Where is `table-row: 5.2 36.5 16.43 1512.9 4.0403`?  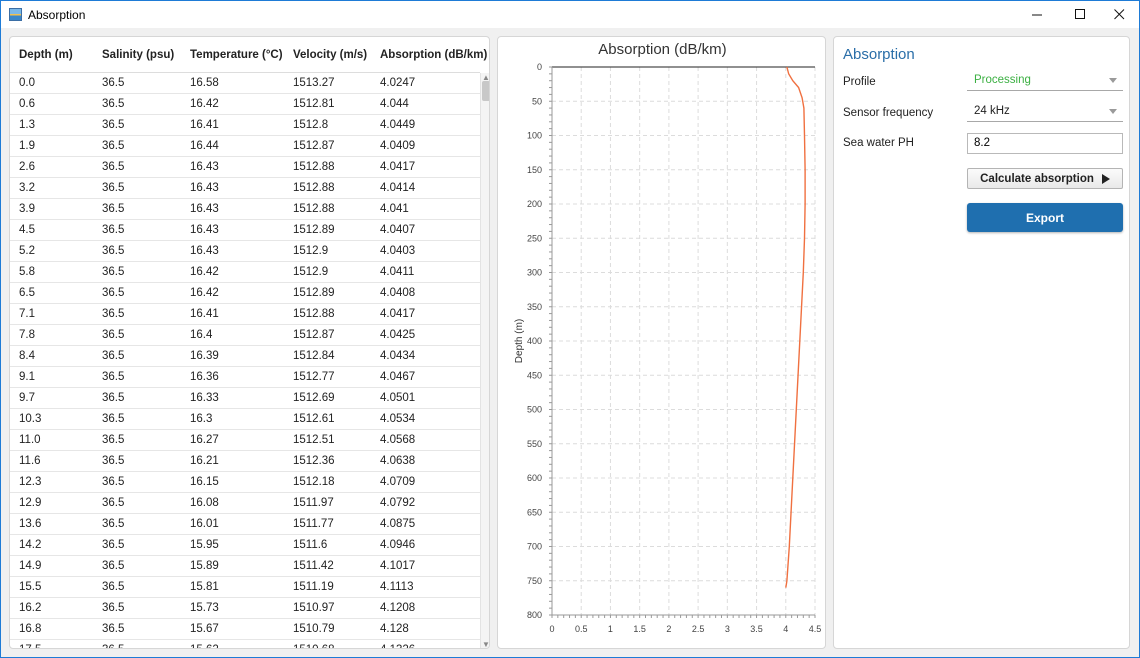 table-row: 5.2 36.5 16.43 1512.9 4.0403 is located at coordinates (245, 251).